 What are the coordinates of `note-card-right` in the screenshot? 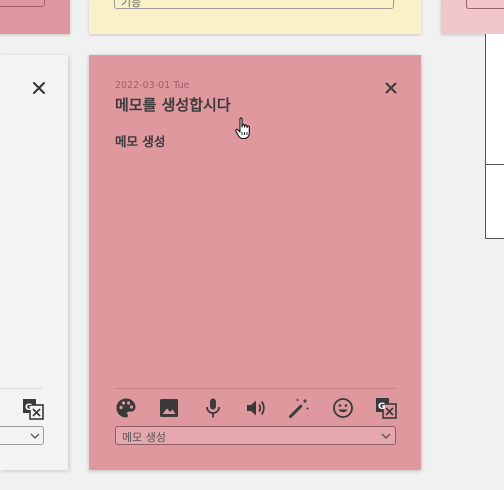 It's located at (494, 136).